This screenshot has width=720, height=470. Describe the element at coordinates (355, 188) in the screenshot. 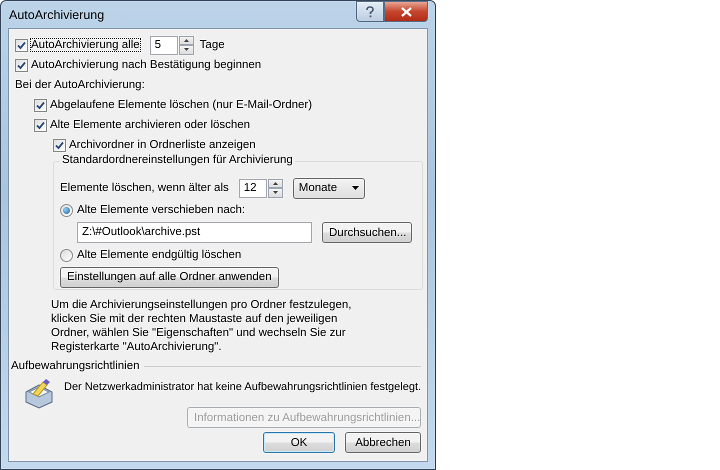

I see `caret-icon` at that location.